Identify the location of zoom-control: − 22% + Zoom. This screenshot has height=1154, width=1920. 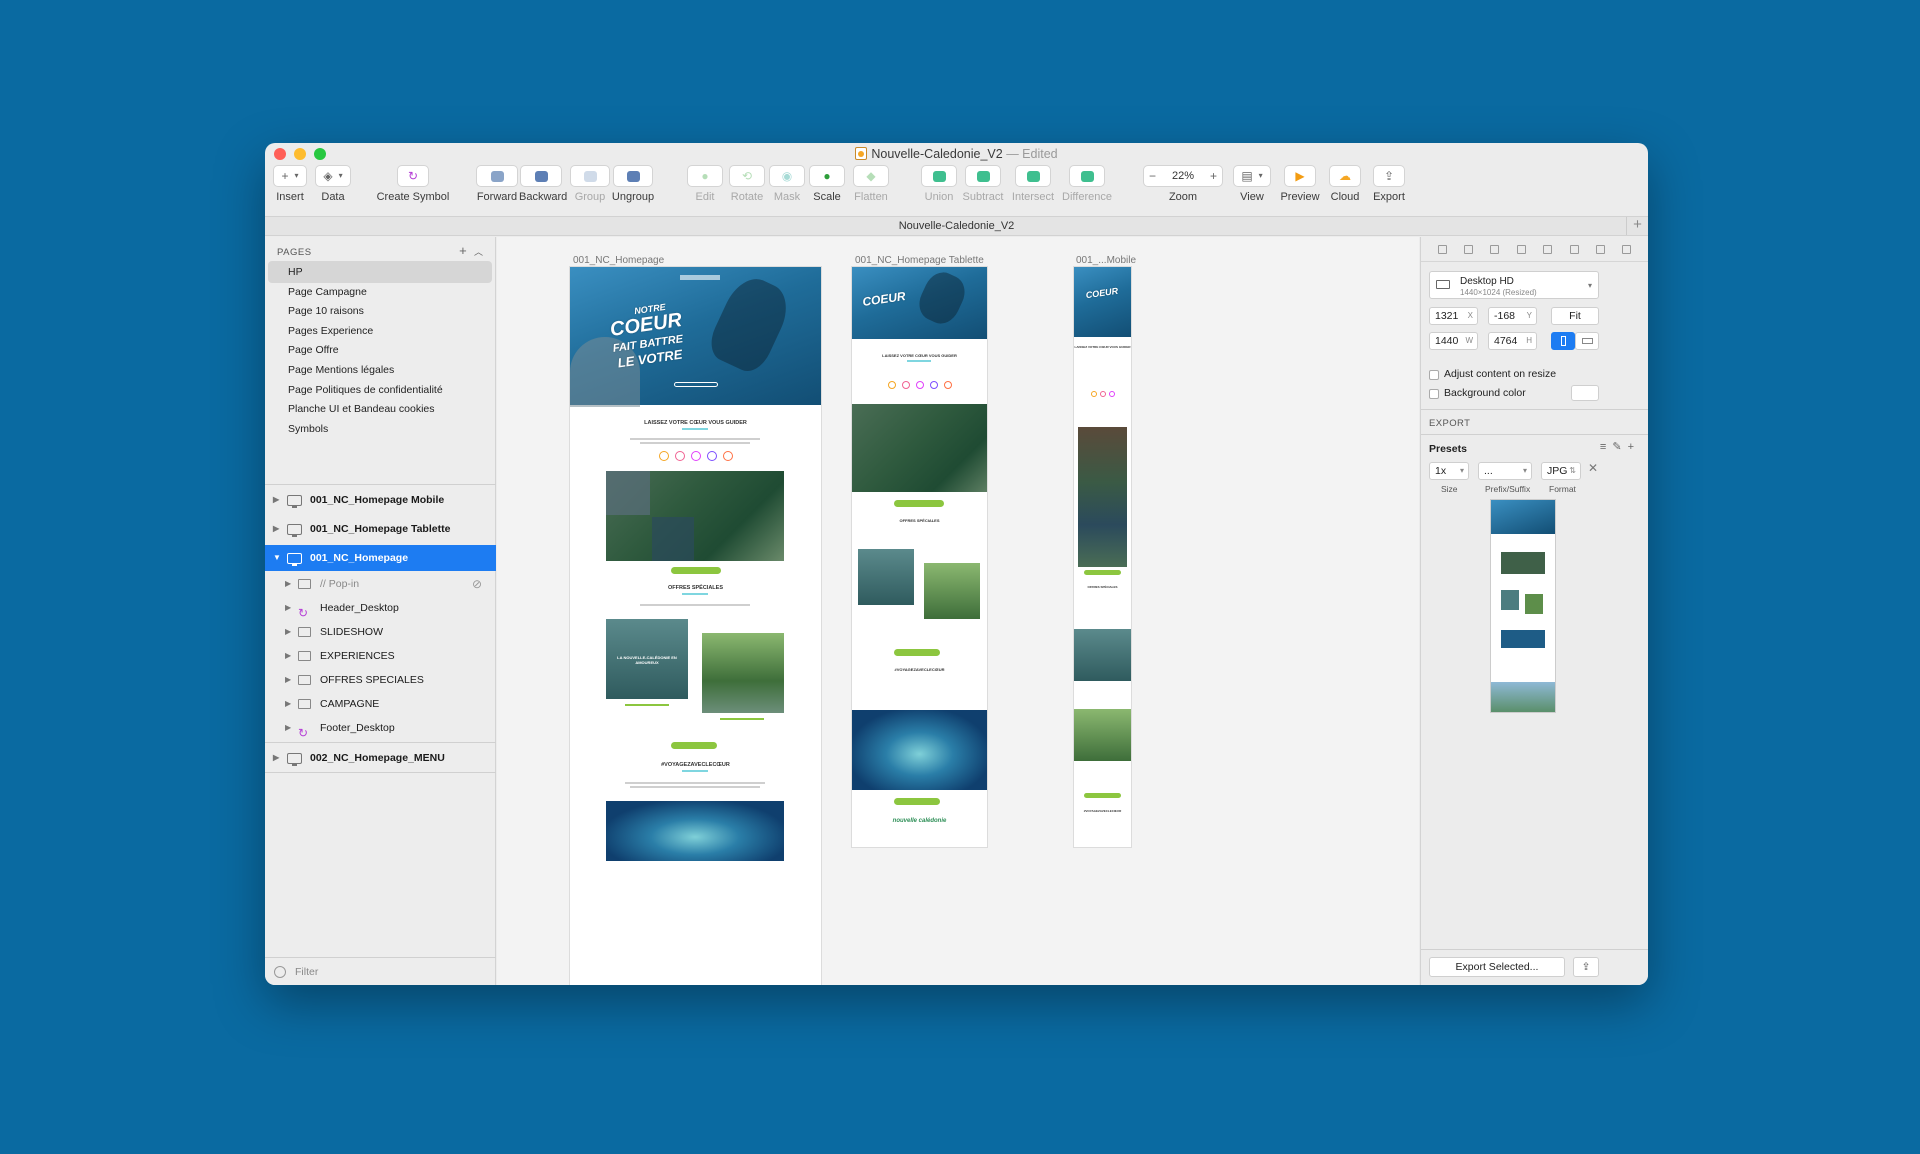
(1183, 184).